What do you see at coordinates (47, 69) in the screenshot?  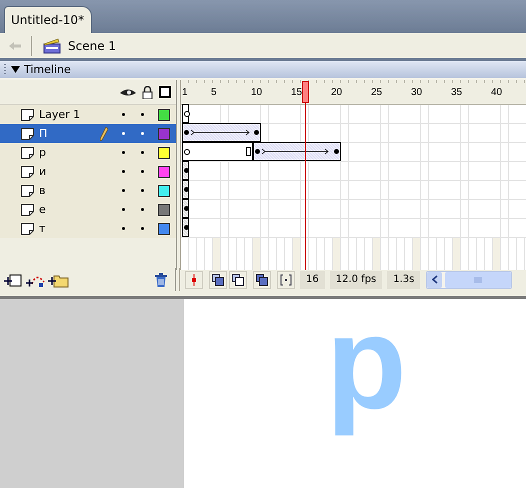 I see `panel-title: Timeline` at bounding box center [47, 69].